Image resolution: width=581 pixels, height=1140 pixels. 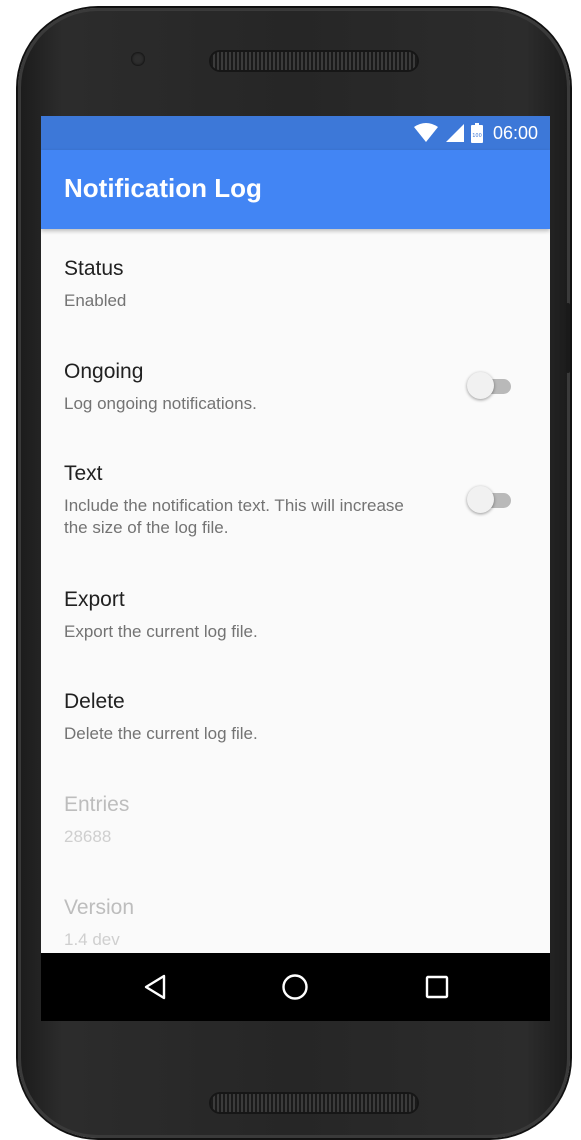 I want to click on app-bar: Notification Log, so click(x=295, y=189).